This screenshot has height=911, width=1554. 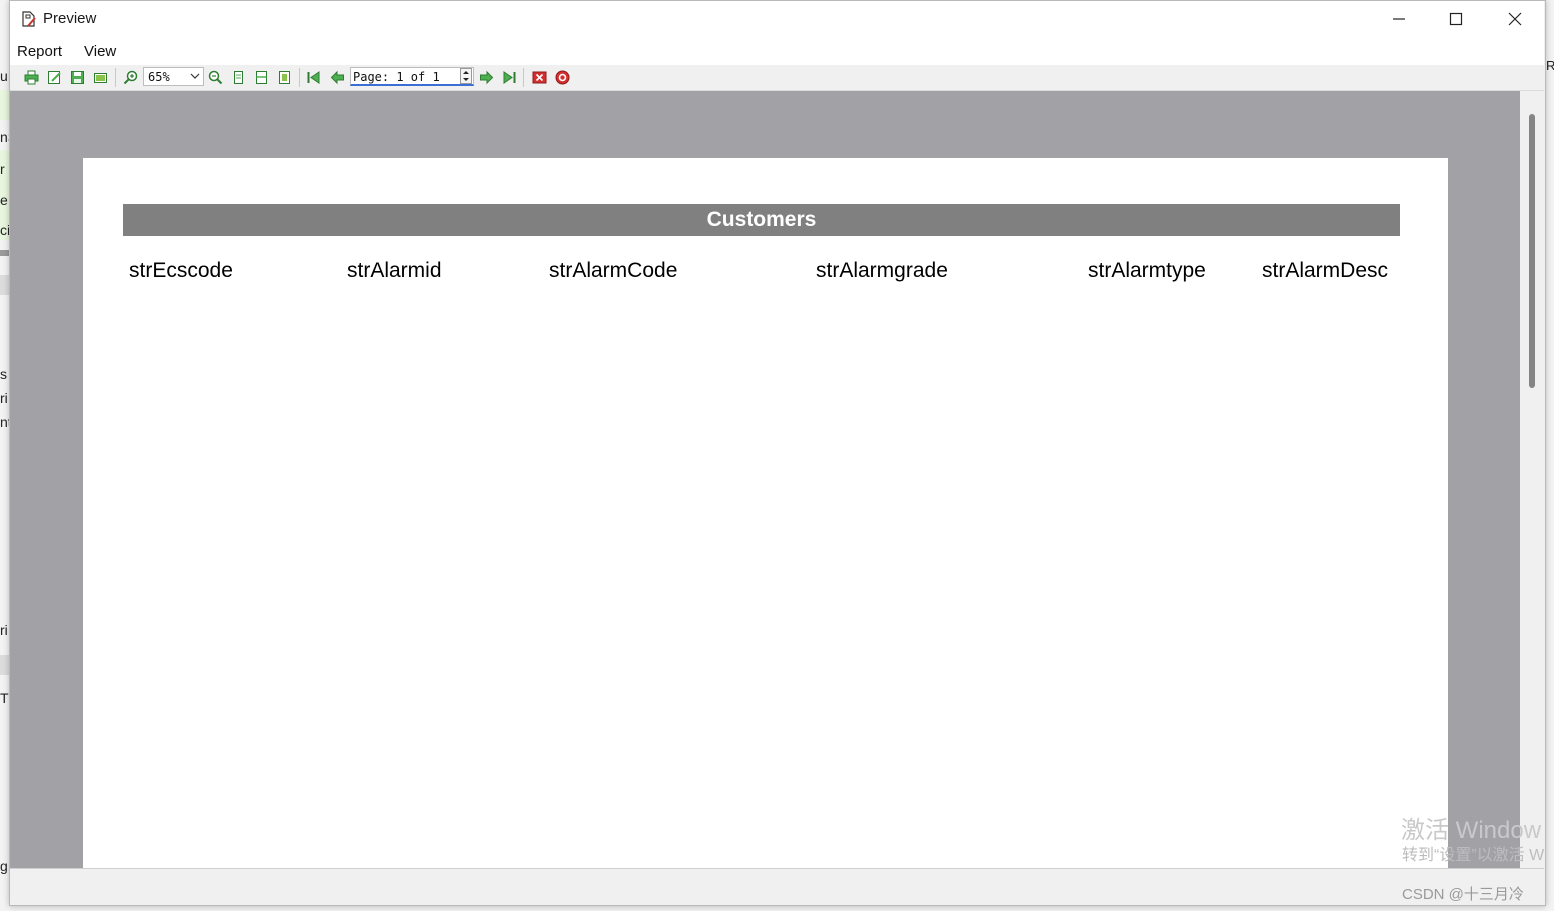 I want to click on next-page-button, so click(x=486, y=77).